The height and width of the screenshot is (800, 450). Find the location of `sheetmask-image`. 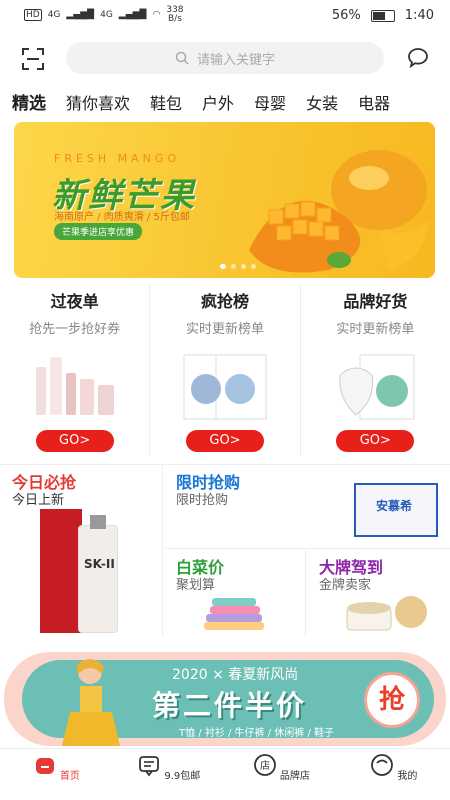

sheetmask-image is located at coordinates (377, 387).